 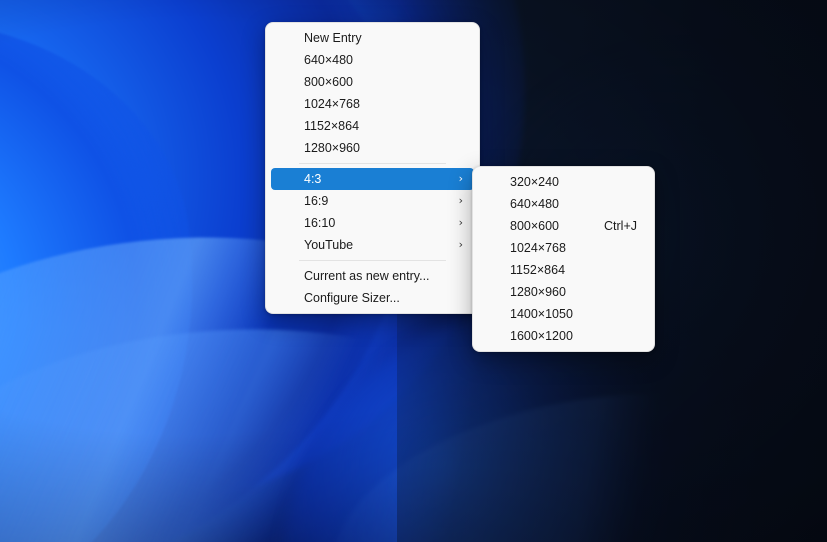 What do you see at coordinates (372, 60) in the screenshot?
I see `menu-item: 640×480` at bounding box center [372, 60].